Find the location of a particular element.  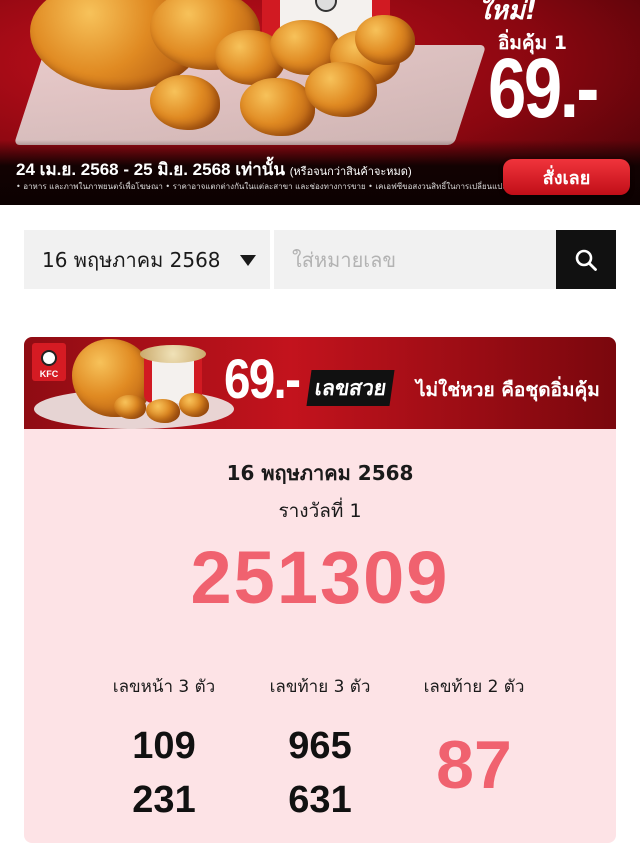

draw-date-select: 16 พฤษภาคม 2568 is located at coordinates (147, 259).